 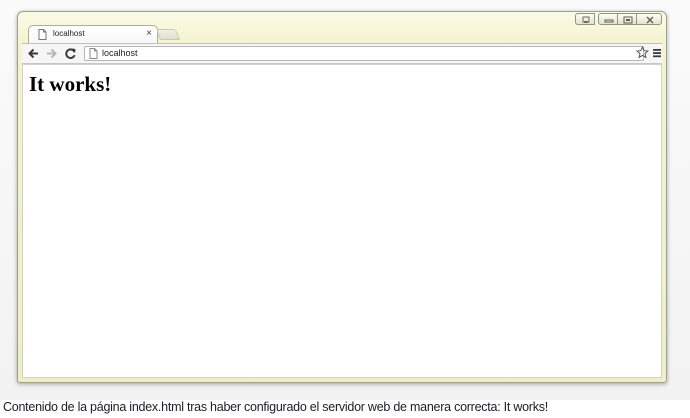 What do you see at coordinates (364, 53) in the screenshot?
I see `address-bar: localhost` at bounding box center [364, 53].